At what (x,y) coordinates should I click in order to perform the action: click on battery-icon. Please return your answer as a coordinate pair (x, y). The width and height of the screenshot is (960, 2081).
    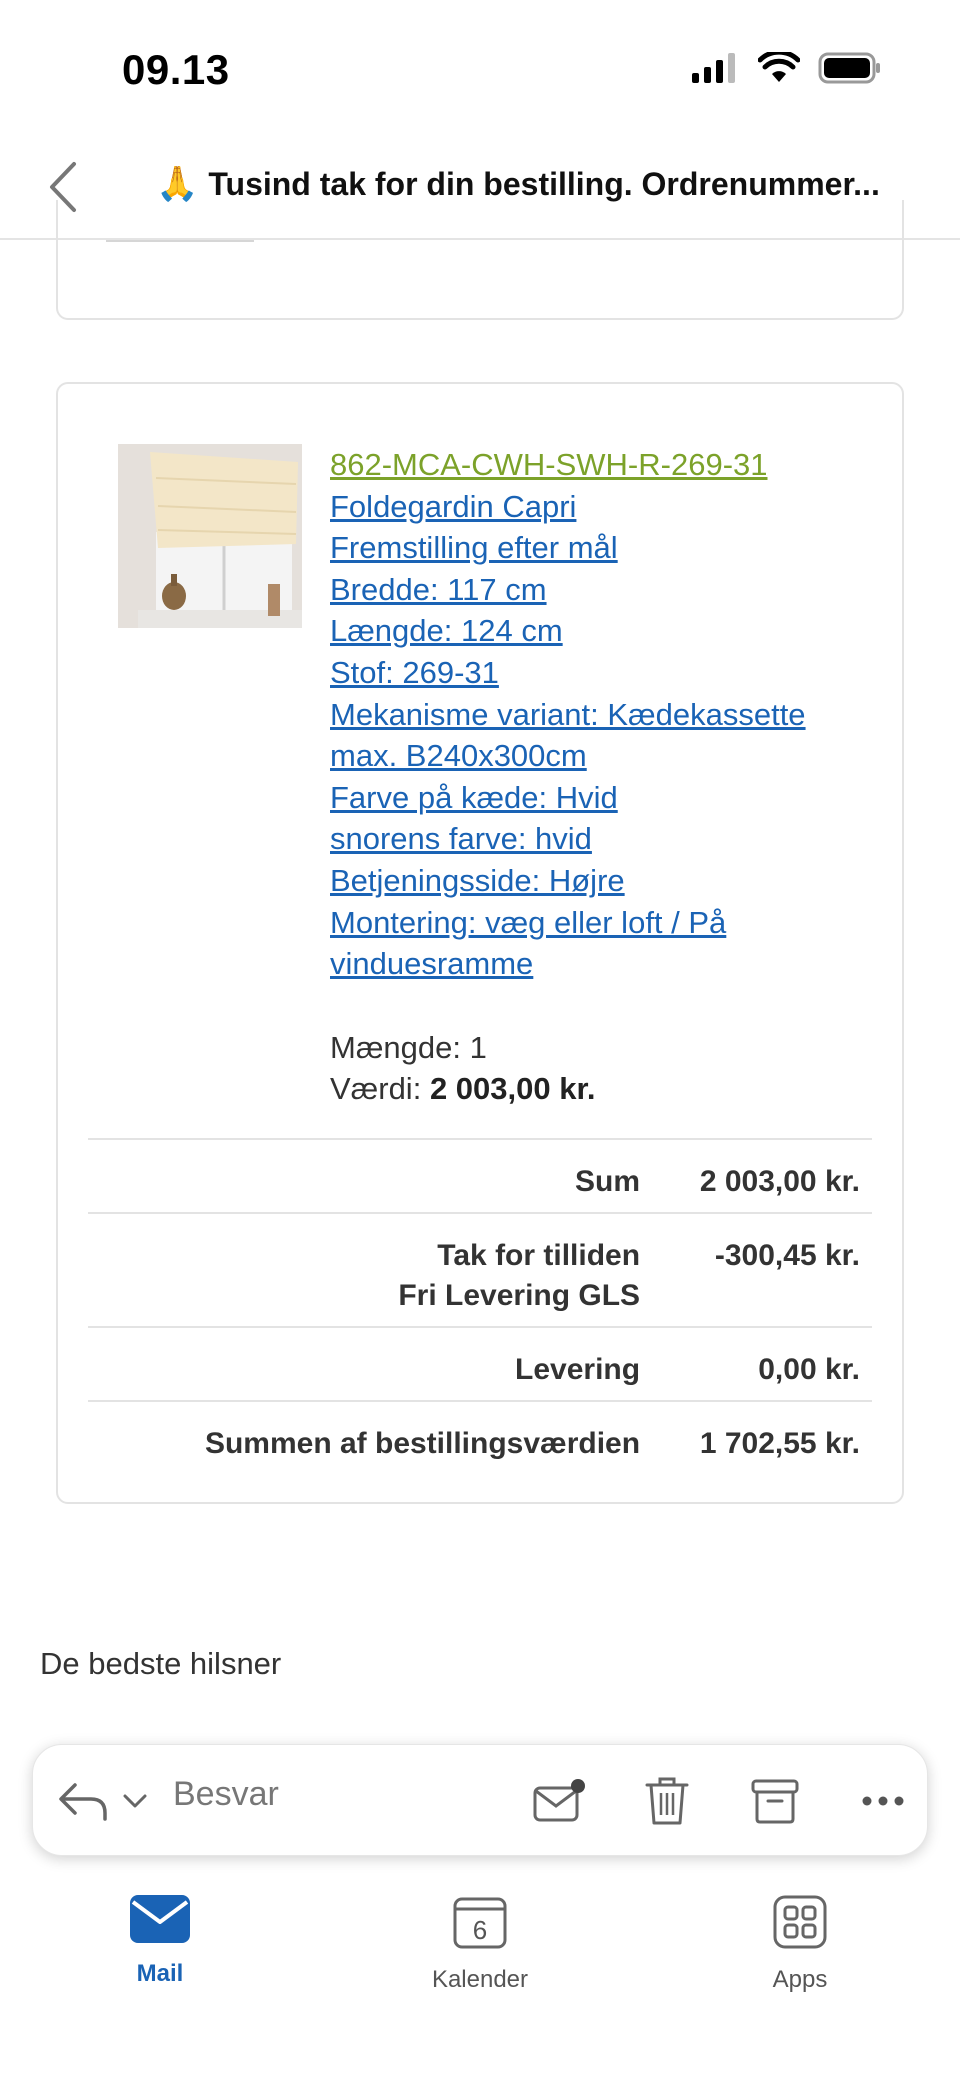
    Looking at the image, I should click on (850, 70).